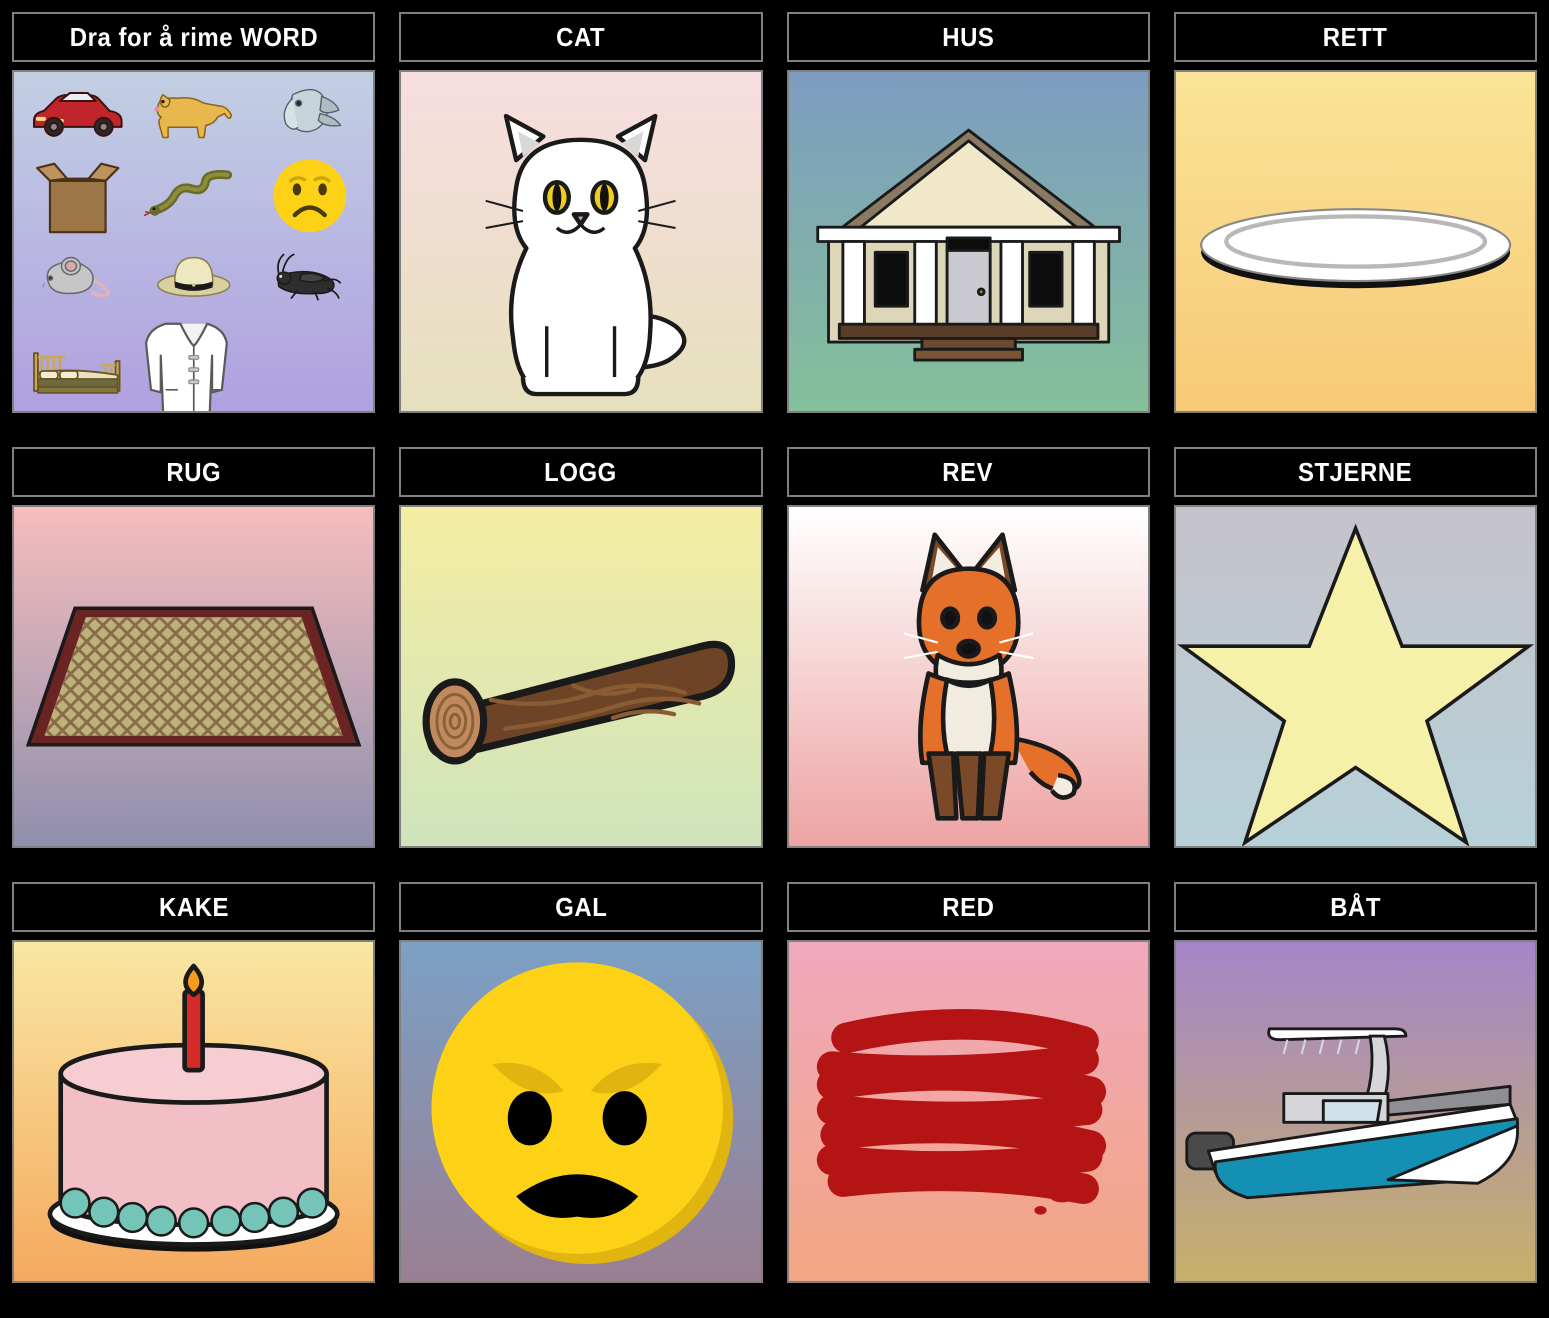  I want to click on cell-title-bar: RETT, so click(1355, 37).